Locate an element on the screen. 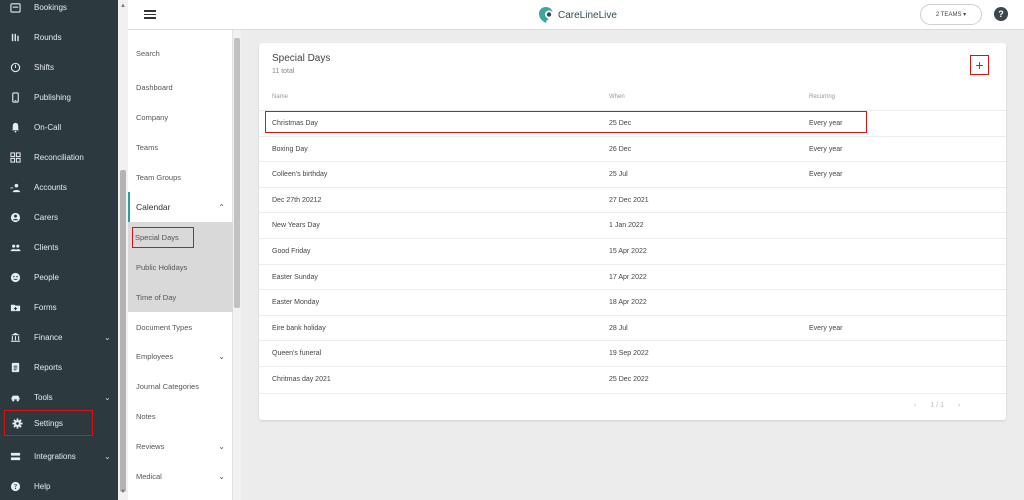 The height and width of the screenshot is (500, 1024). gear-icon is located at coordinates (17, 423).